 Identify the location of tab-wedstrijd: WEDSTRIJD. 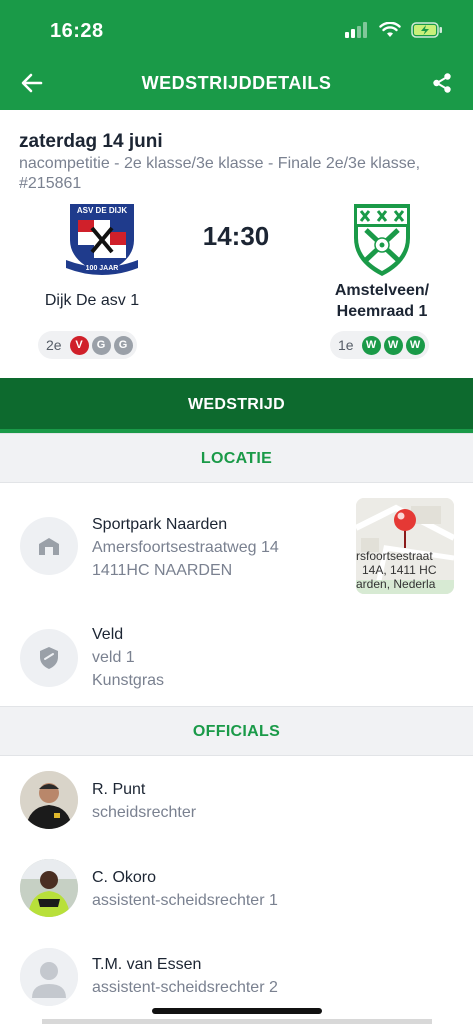
(236, 405).